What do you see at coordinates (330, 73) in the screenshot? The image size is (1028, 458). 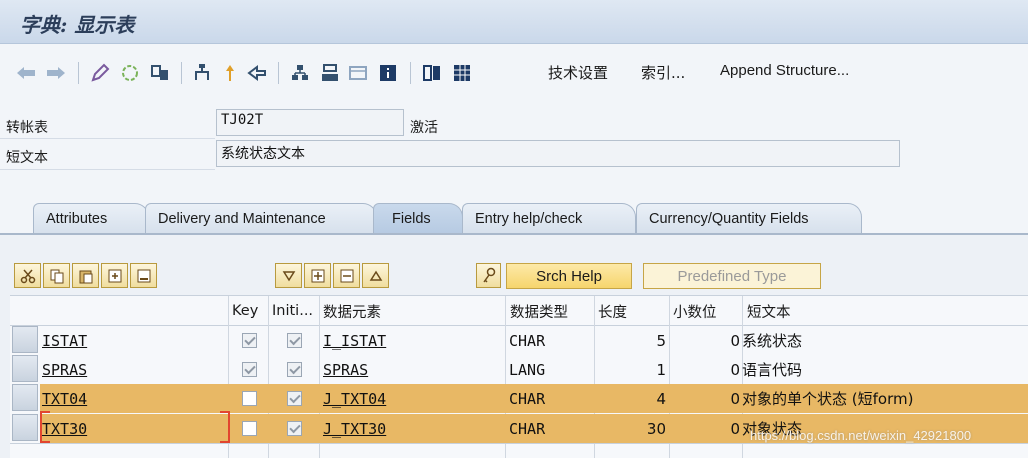 I see `display-structure-icon` at bounding box center [330, 73].